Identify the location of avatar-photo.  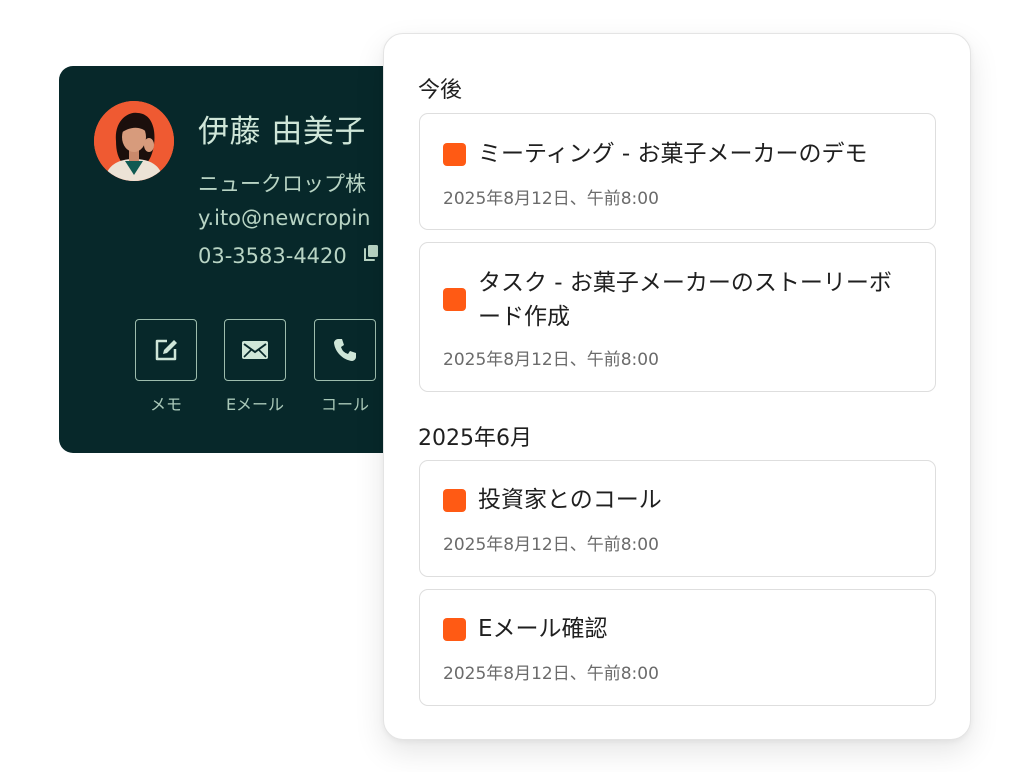
(134, 141).